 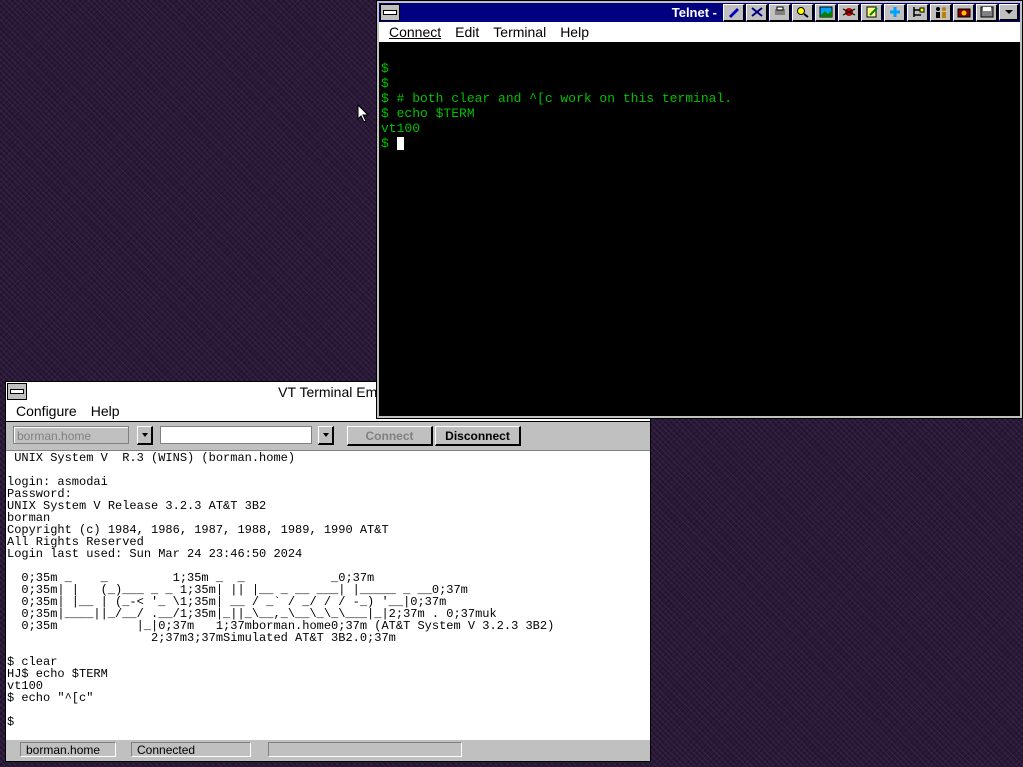 I want to click on telnet-toolbar, so click(x=860, y=12).